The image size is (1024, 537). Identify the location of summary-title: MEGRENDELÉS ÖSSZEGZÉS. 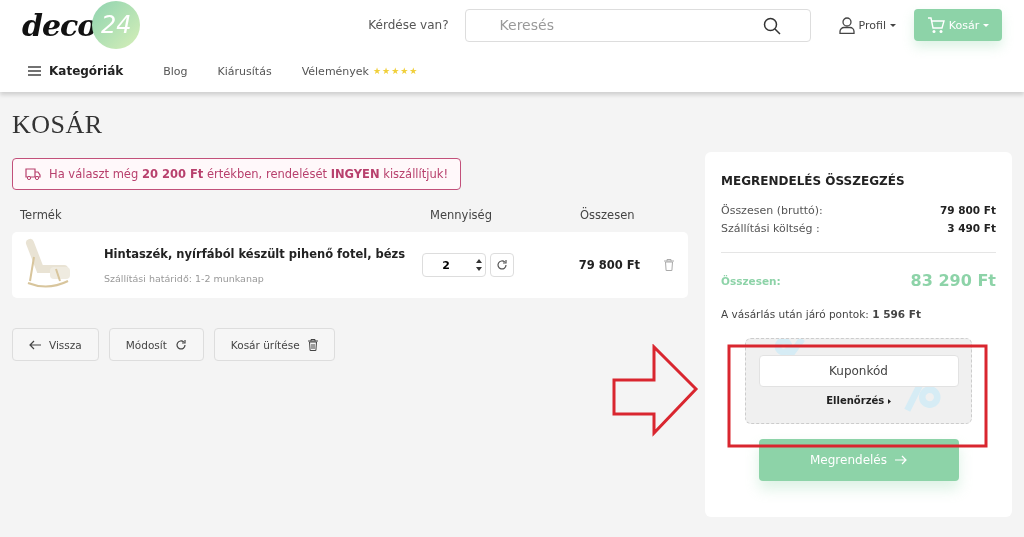
(813, 181).